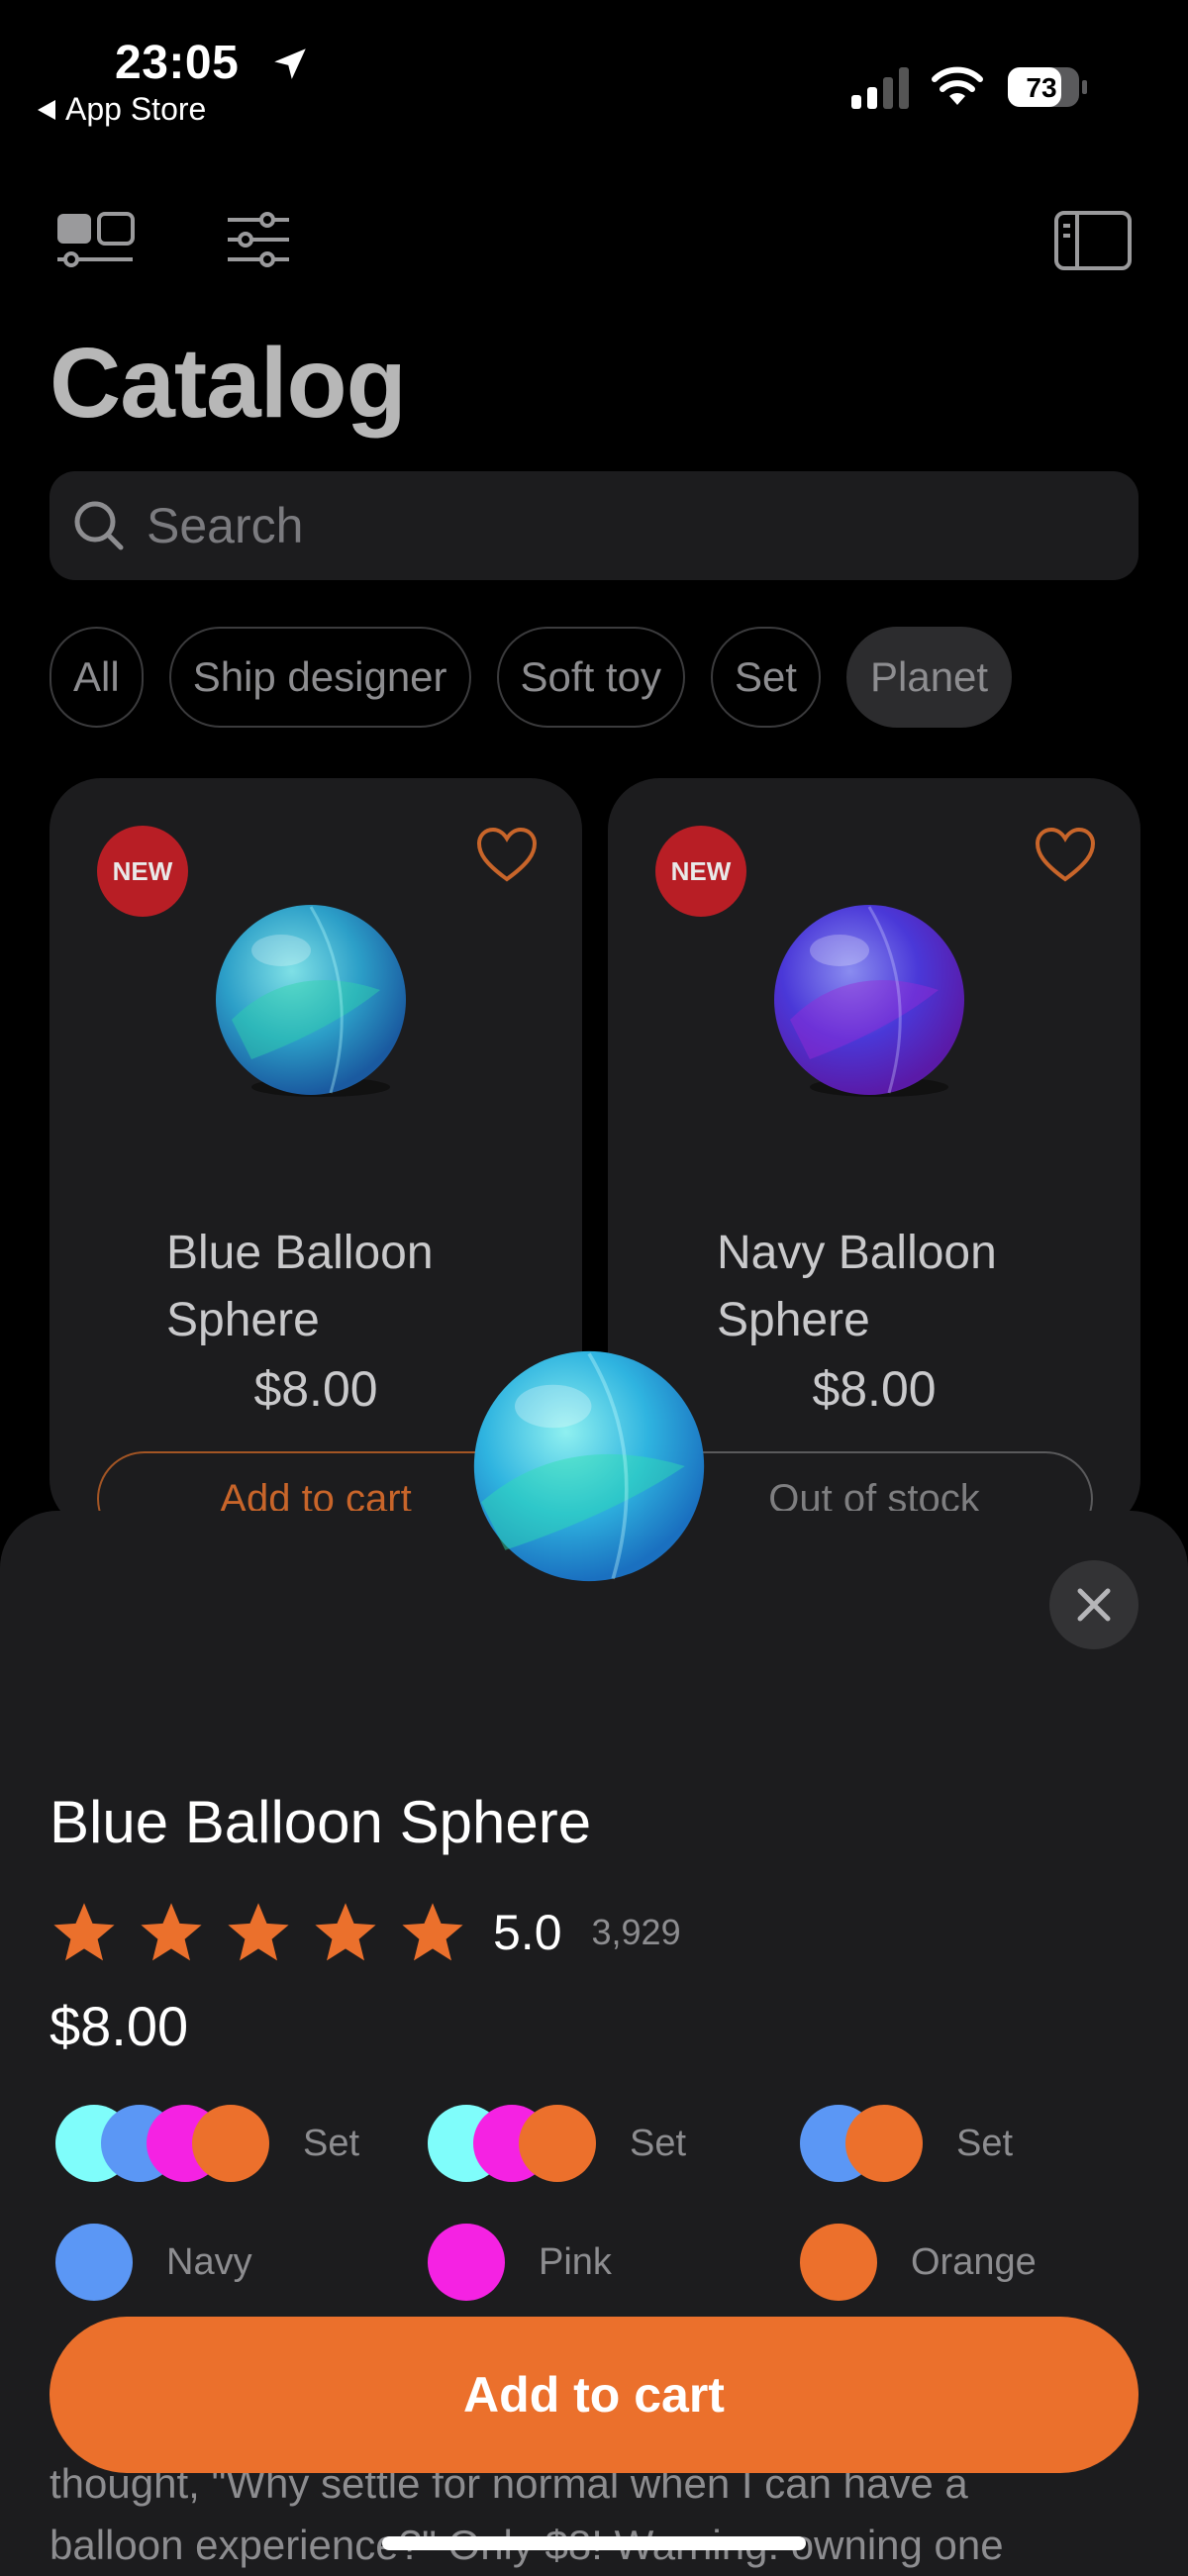  What do you see at coordinates (153, 2262) in the screenshot?
I see `variant-option: Navy` at bounding box center [153, 2262].